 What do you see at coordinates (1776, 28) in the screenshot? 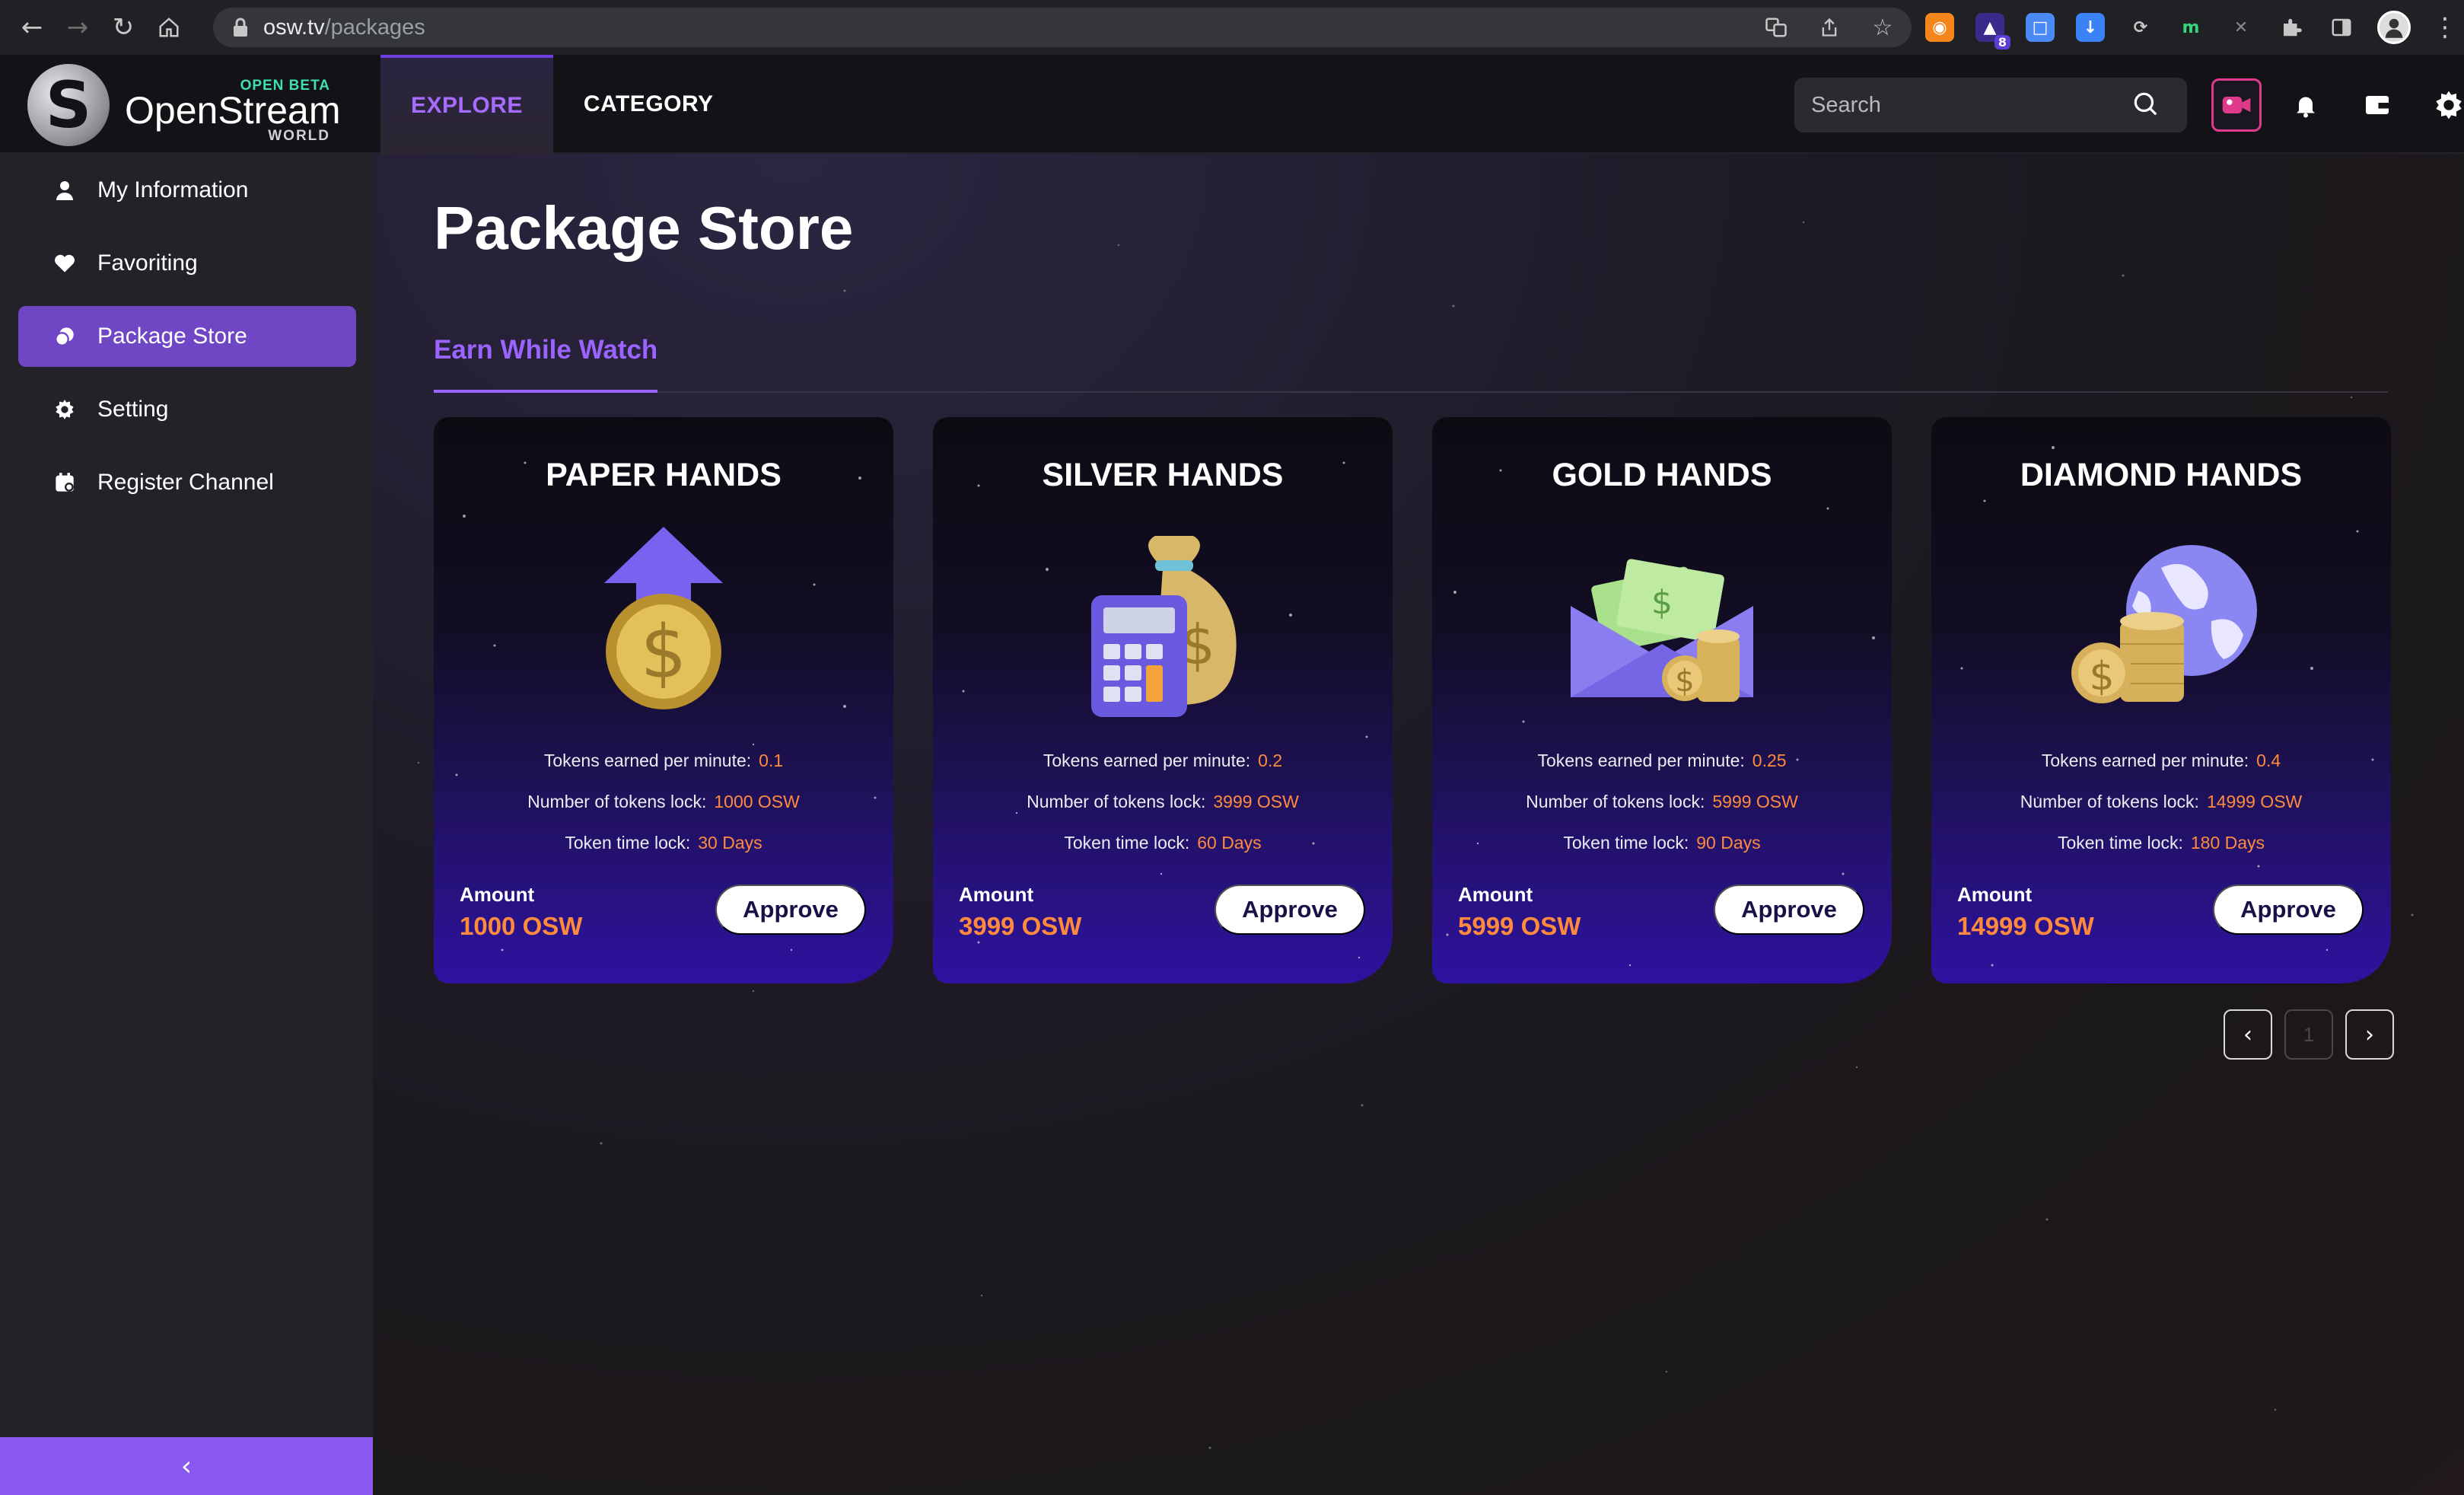
I see `translate-icon` at bounding box center [1776, 28].